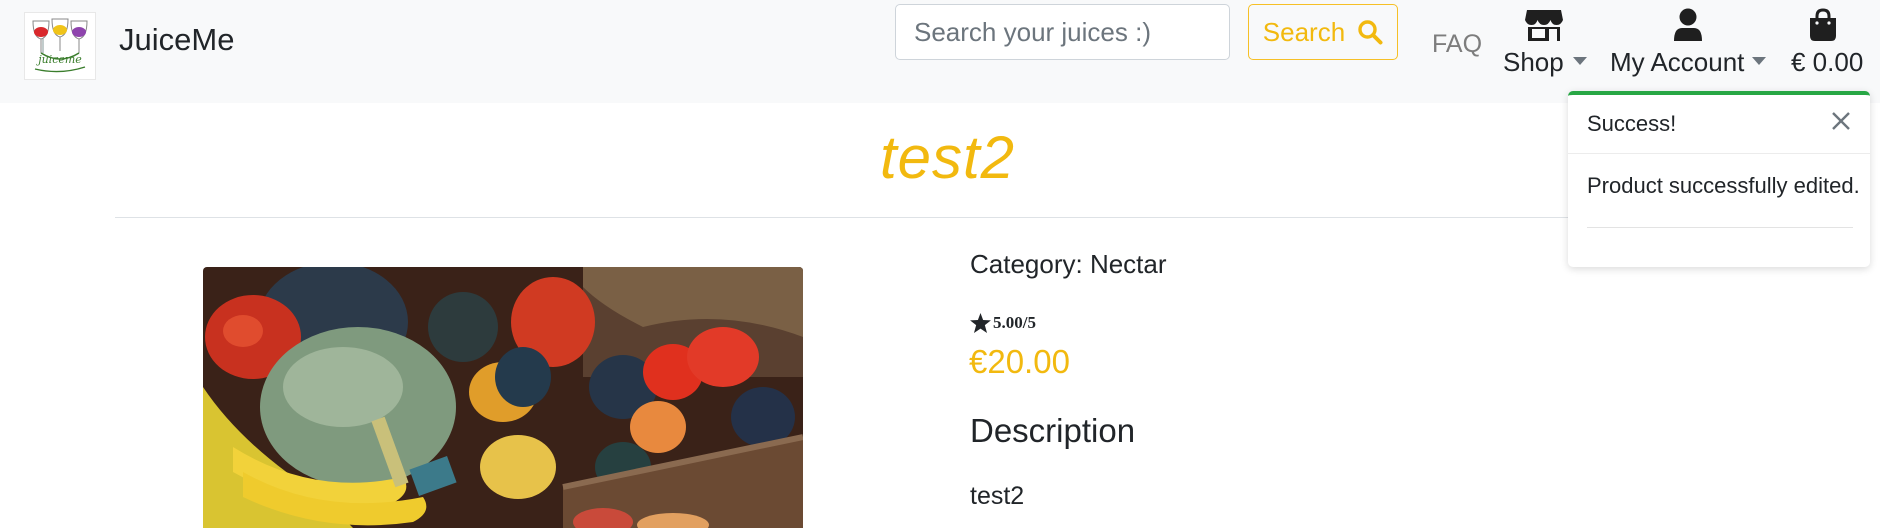  I want to click on toast-title: Success!, so click(1632, 123).